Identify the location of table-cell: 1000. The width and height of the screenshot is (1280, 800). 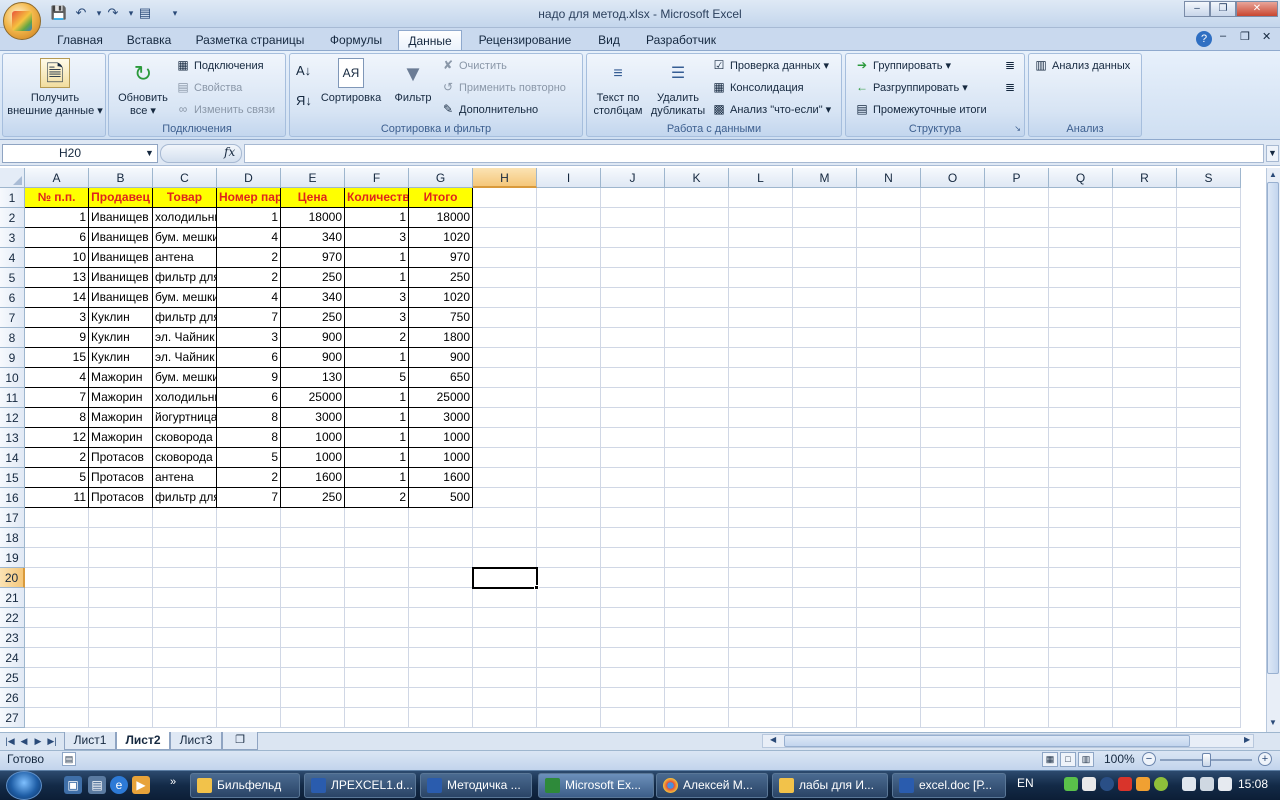
(313, 438).